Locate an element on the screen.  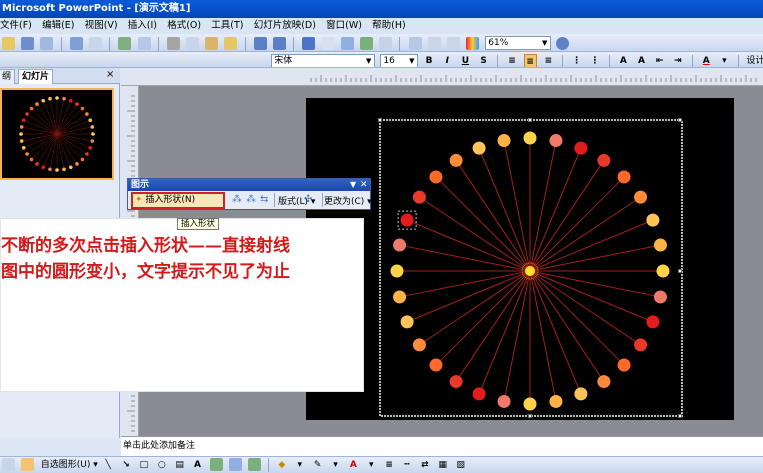
help-icon is located at coordinates (563, 43).